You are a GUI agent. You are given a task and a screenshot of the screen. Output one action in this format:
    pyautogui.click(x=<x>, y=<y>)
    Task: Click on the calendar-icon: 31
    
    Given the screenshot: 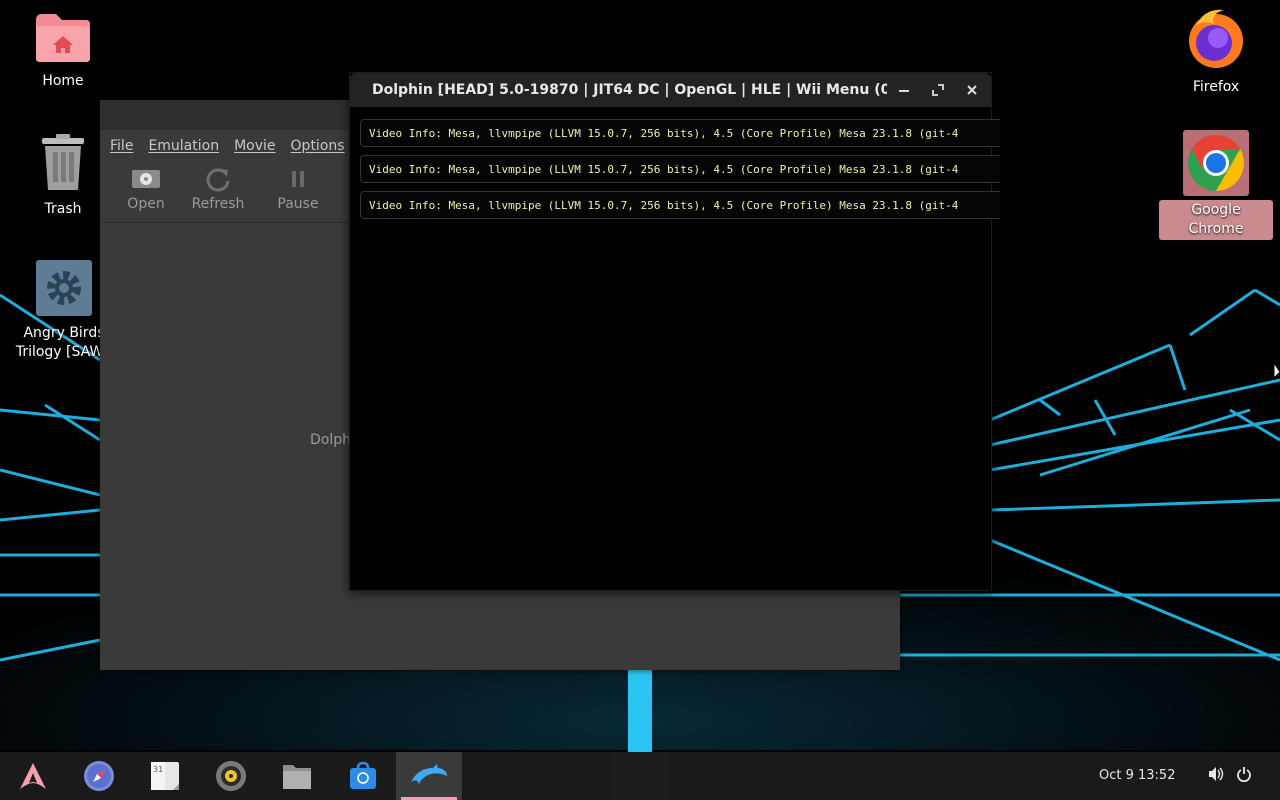 What is the action you would take?
    pyautogui.click(x=165, y=776)
    